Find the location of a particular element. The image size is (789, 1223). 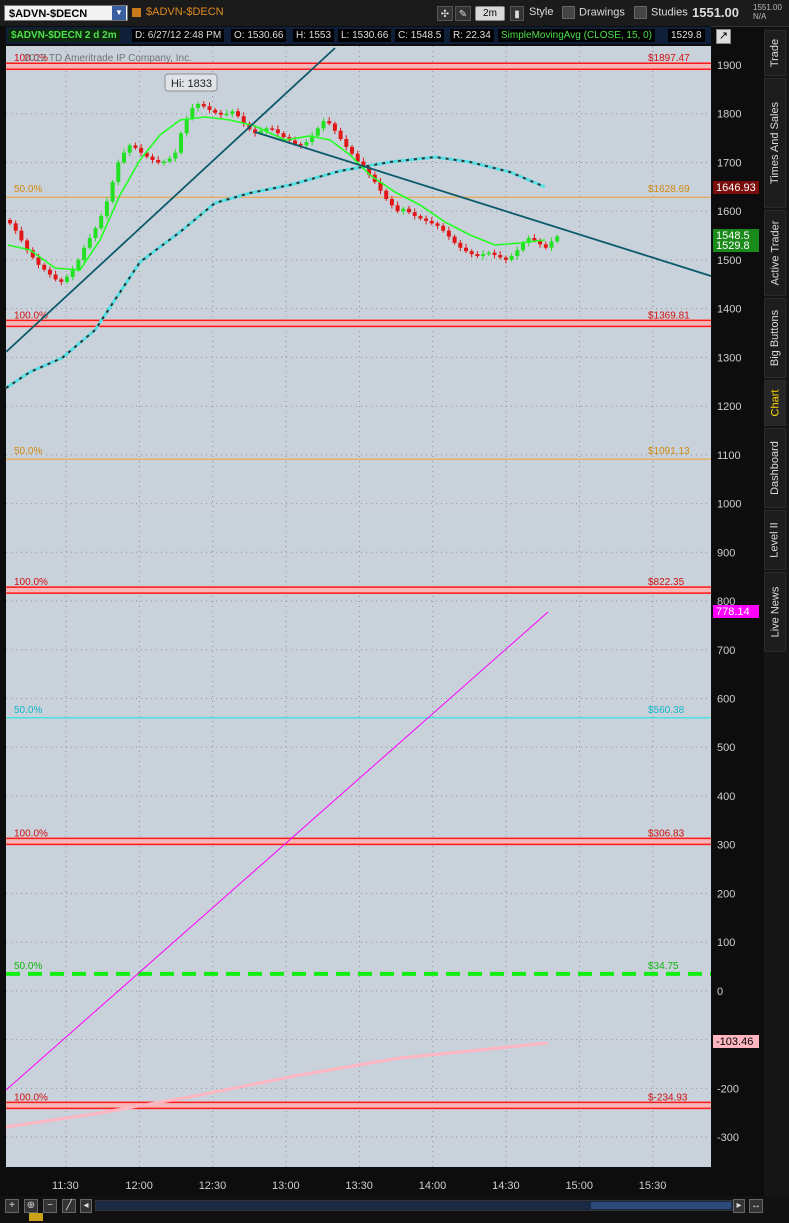

y-tick-label: 0 is located at coordinates (720, 992).